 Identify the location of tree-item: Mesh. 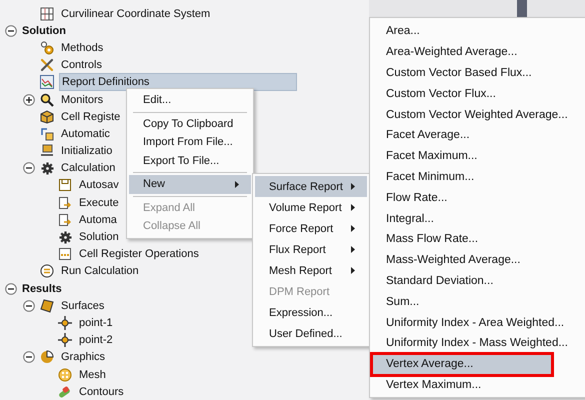
(92, 374).